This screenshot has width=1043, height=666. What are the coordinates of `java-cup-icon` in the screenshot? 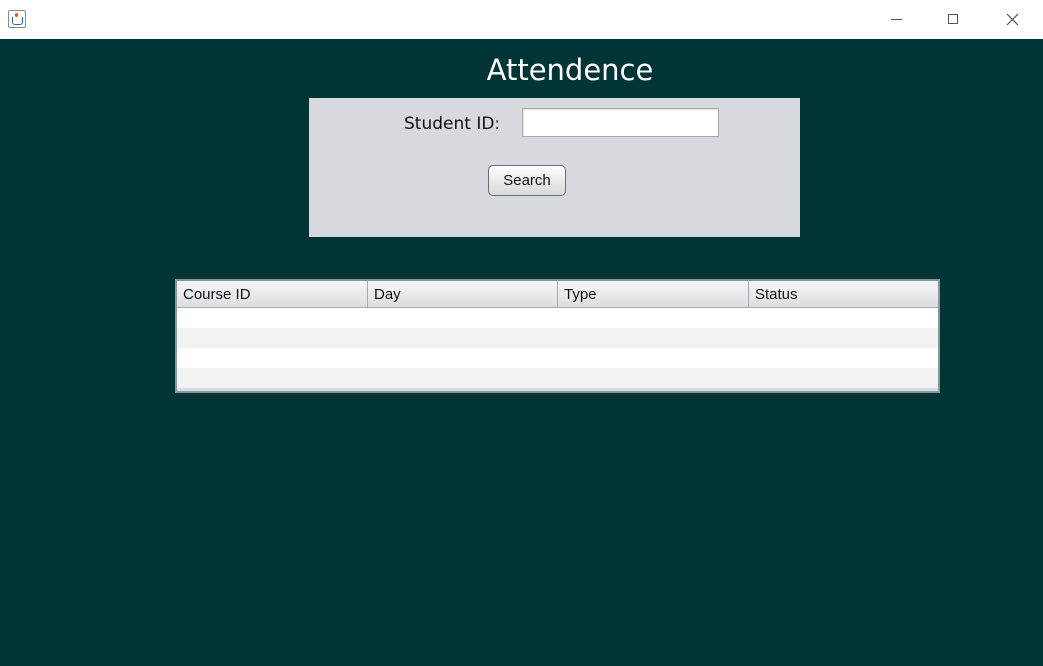 It's located at (17, 19).